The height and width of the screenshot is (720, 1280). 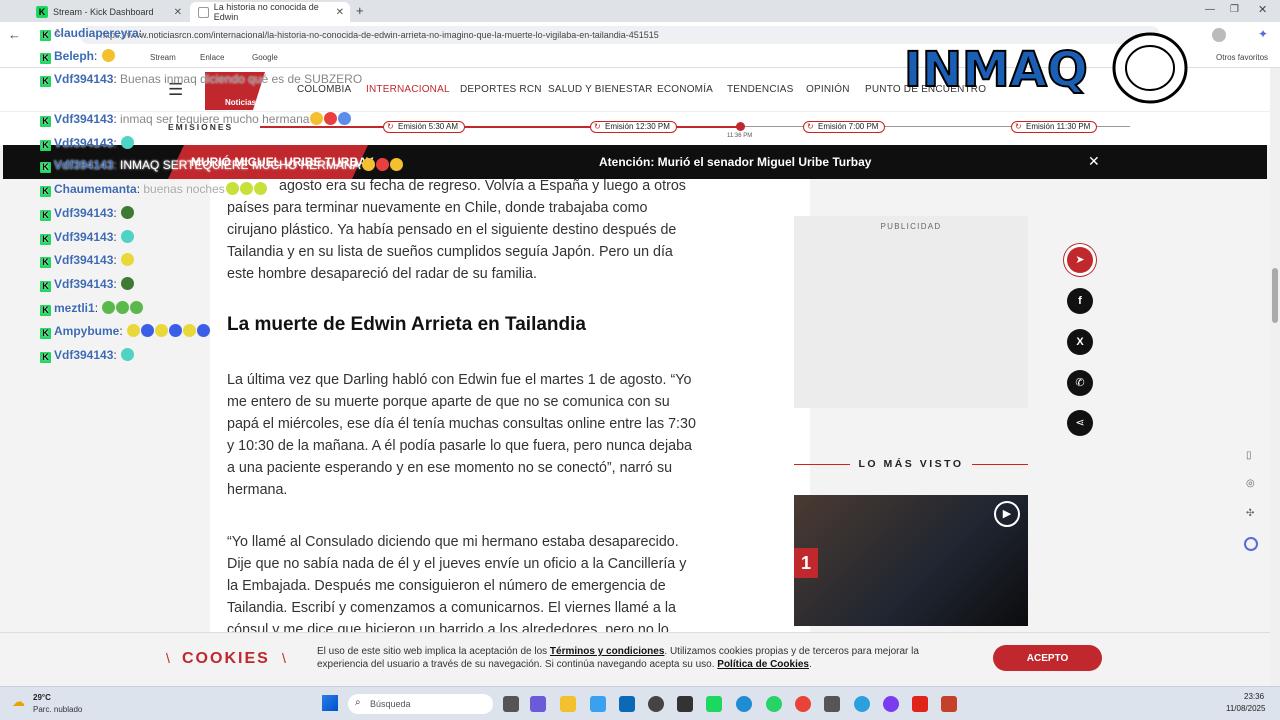 I want to click on chat-user: meztli1, so click(x=74, y=308).